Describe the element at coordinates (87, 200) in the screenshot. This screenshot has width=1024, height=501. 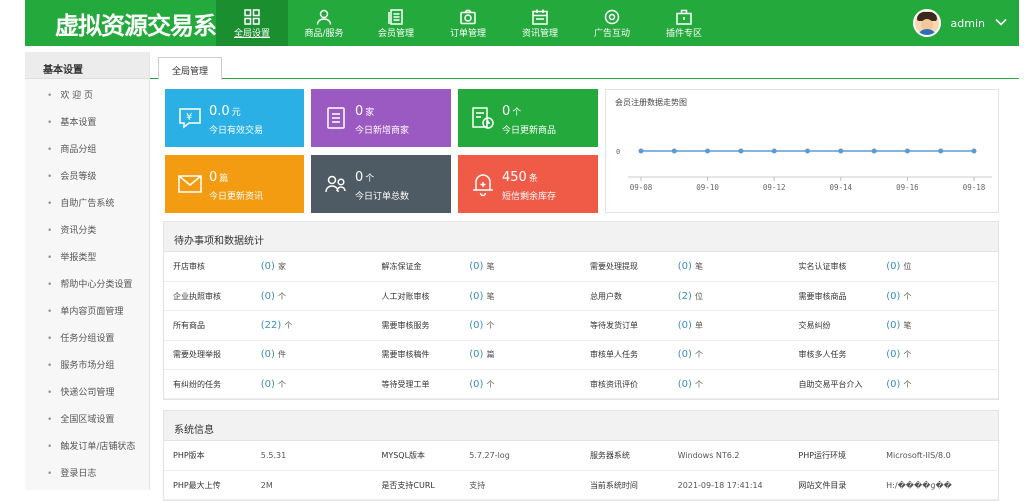
I see `sidebar-item-ad-system: 自助广告系统` at that location.